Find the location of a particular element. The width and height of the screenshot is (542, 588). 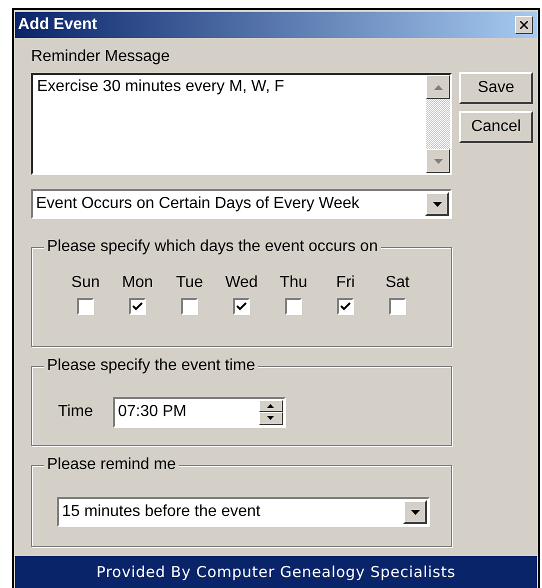

spin-down-button is located at coordinates (270, 418).